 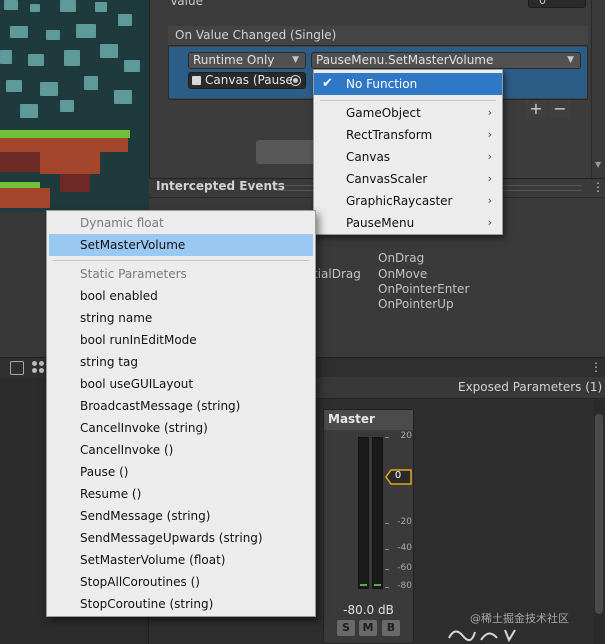 What do you see at coordinates (17, 368) in the screenshot?
I see `maximize-icon` at bounding box center [17, 368].